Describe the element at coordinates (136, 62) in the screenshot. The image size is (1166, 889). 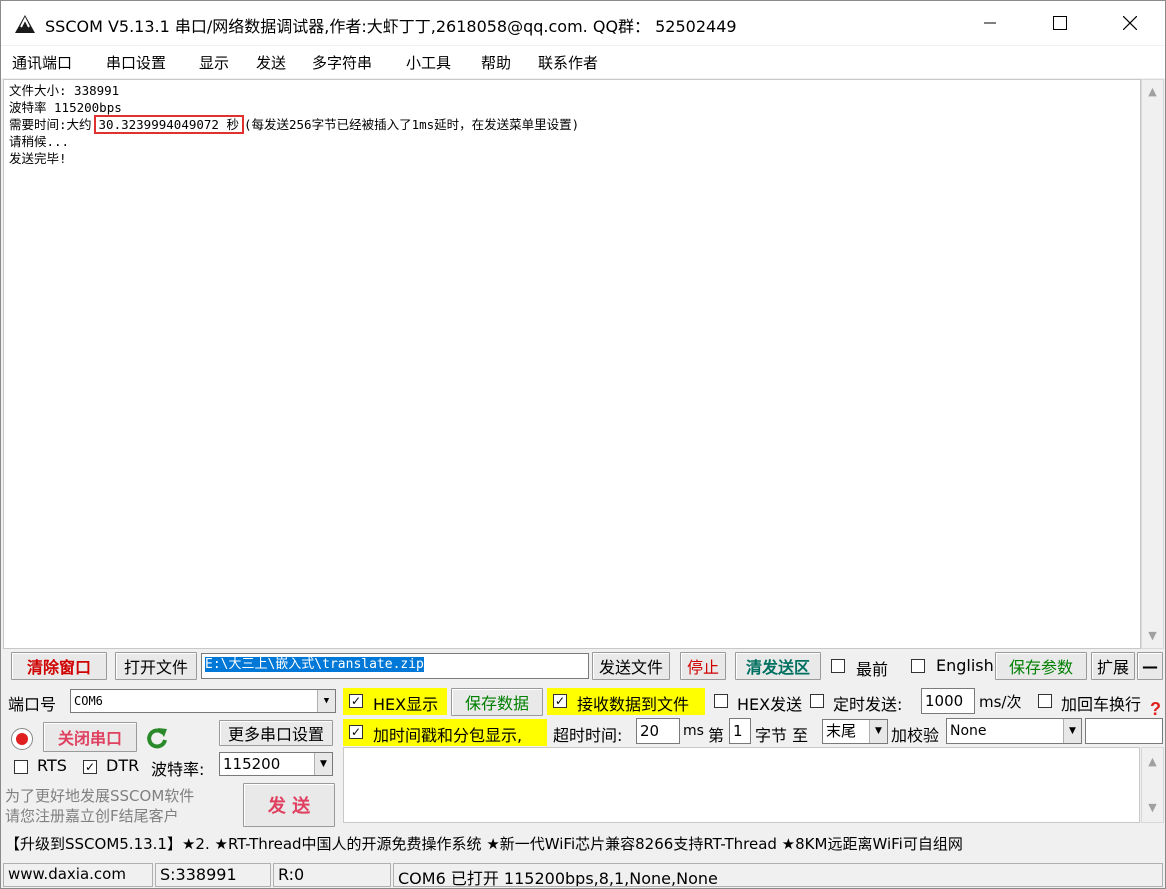
I see `menu-serial-settings: 串口设置` at that location.